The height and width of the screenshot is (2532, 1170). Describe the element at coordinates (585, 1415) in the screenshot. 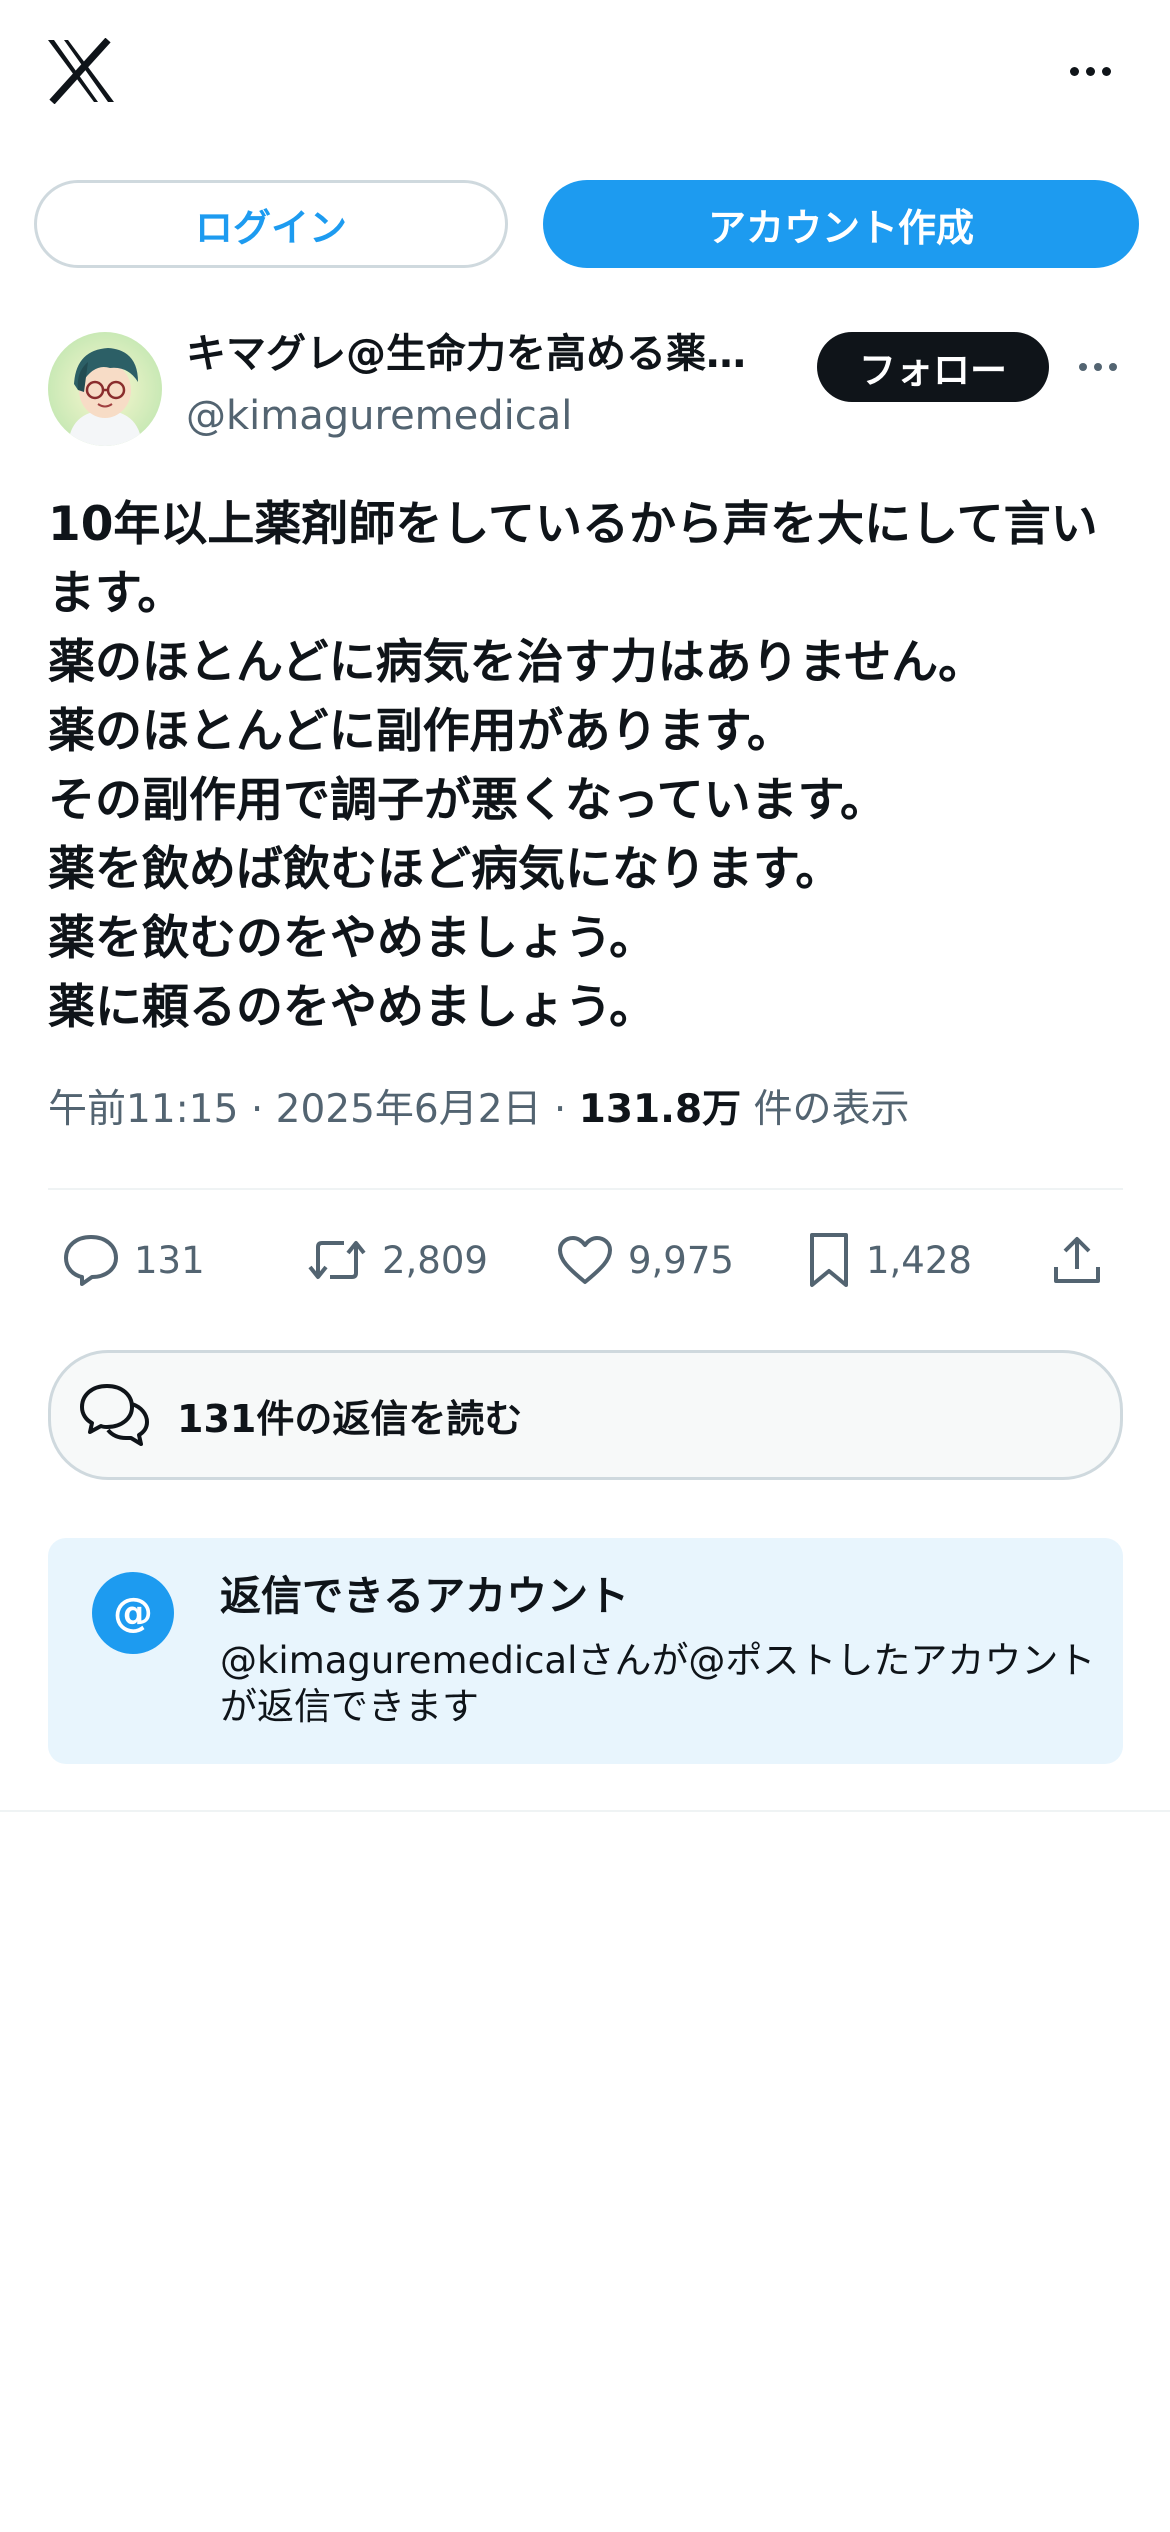

I see `read-replies-button: 131件の返信を読む` at that location.